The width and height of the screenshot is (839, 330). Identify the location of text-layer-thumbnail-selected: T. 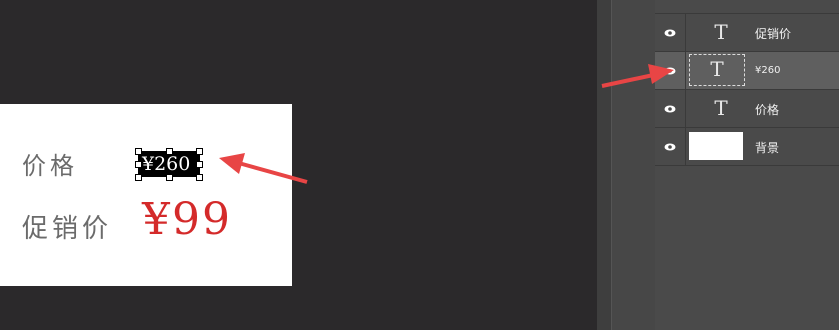
(717, 70).